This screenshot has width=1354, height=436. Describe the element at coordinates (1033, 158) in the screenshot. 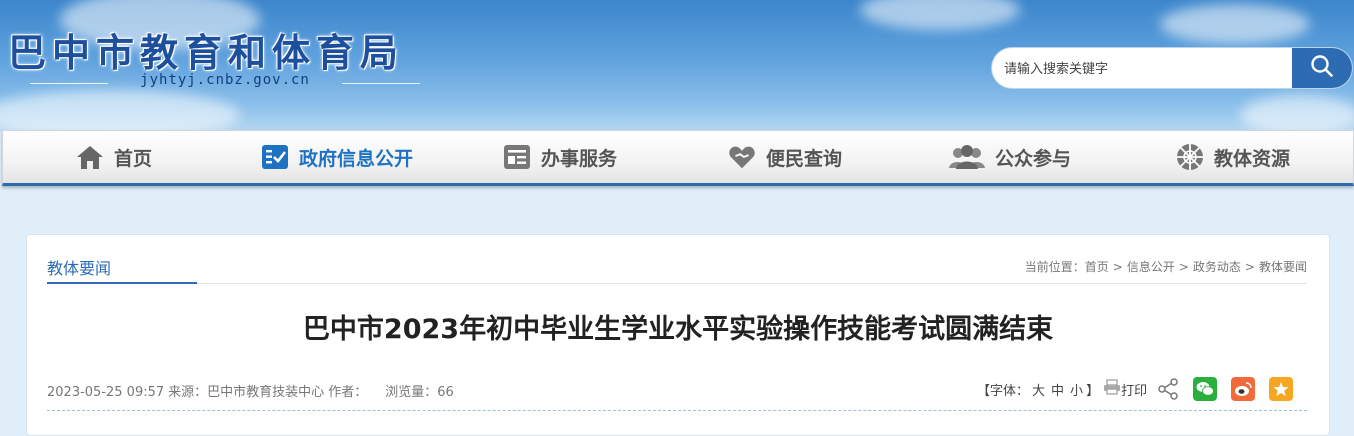

I see `nav-item-label: 公众参与` at that location.